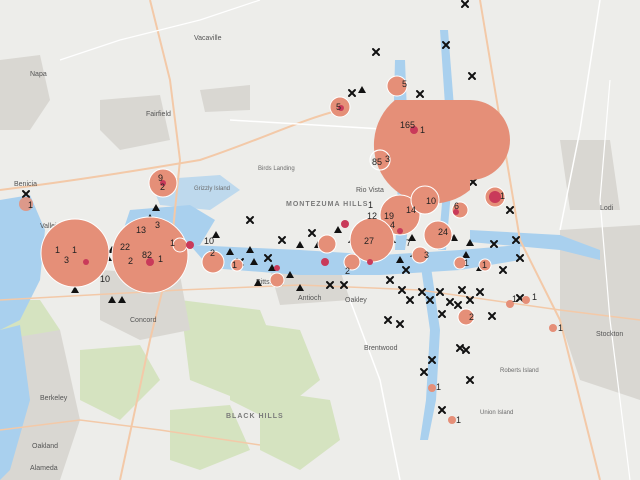 This screenshot has width=640, height=480. Describe the element at coordinates (411, 210) in the screenshot. I see `cluster-count: 14` at that location.